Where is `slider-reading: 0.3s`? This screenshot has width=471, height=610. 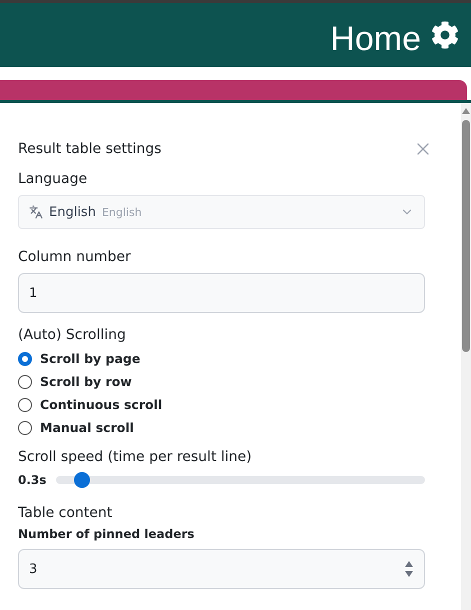
slider-reading: 0.3s is located at coordinates (32, 480).